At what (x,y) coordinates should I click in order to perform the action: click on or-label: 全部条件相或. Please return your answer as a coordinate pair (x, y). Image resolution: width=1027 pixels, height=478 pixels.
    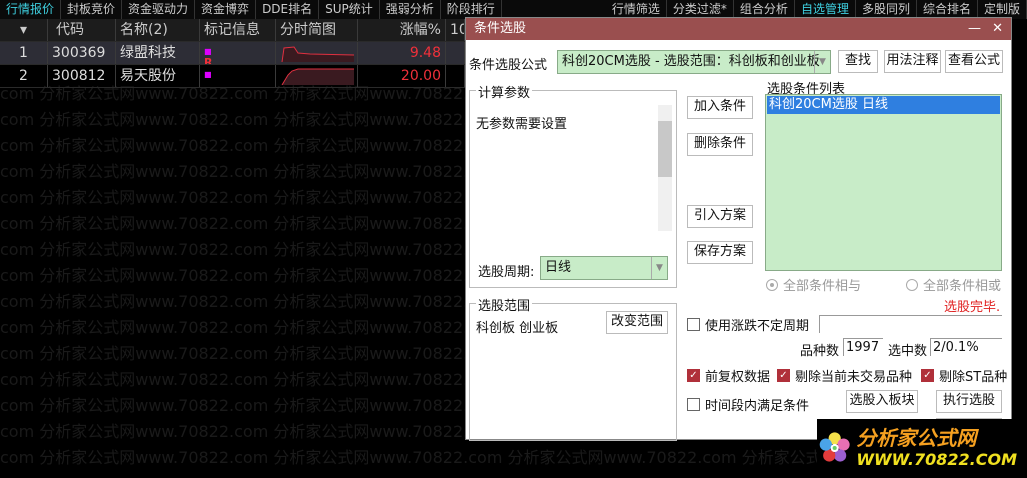
    Looking at the image, I should click on (962, 286).